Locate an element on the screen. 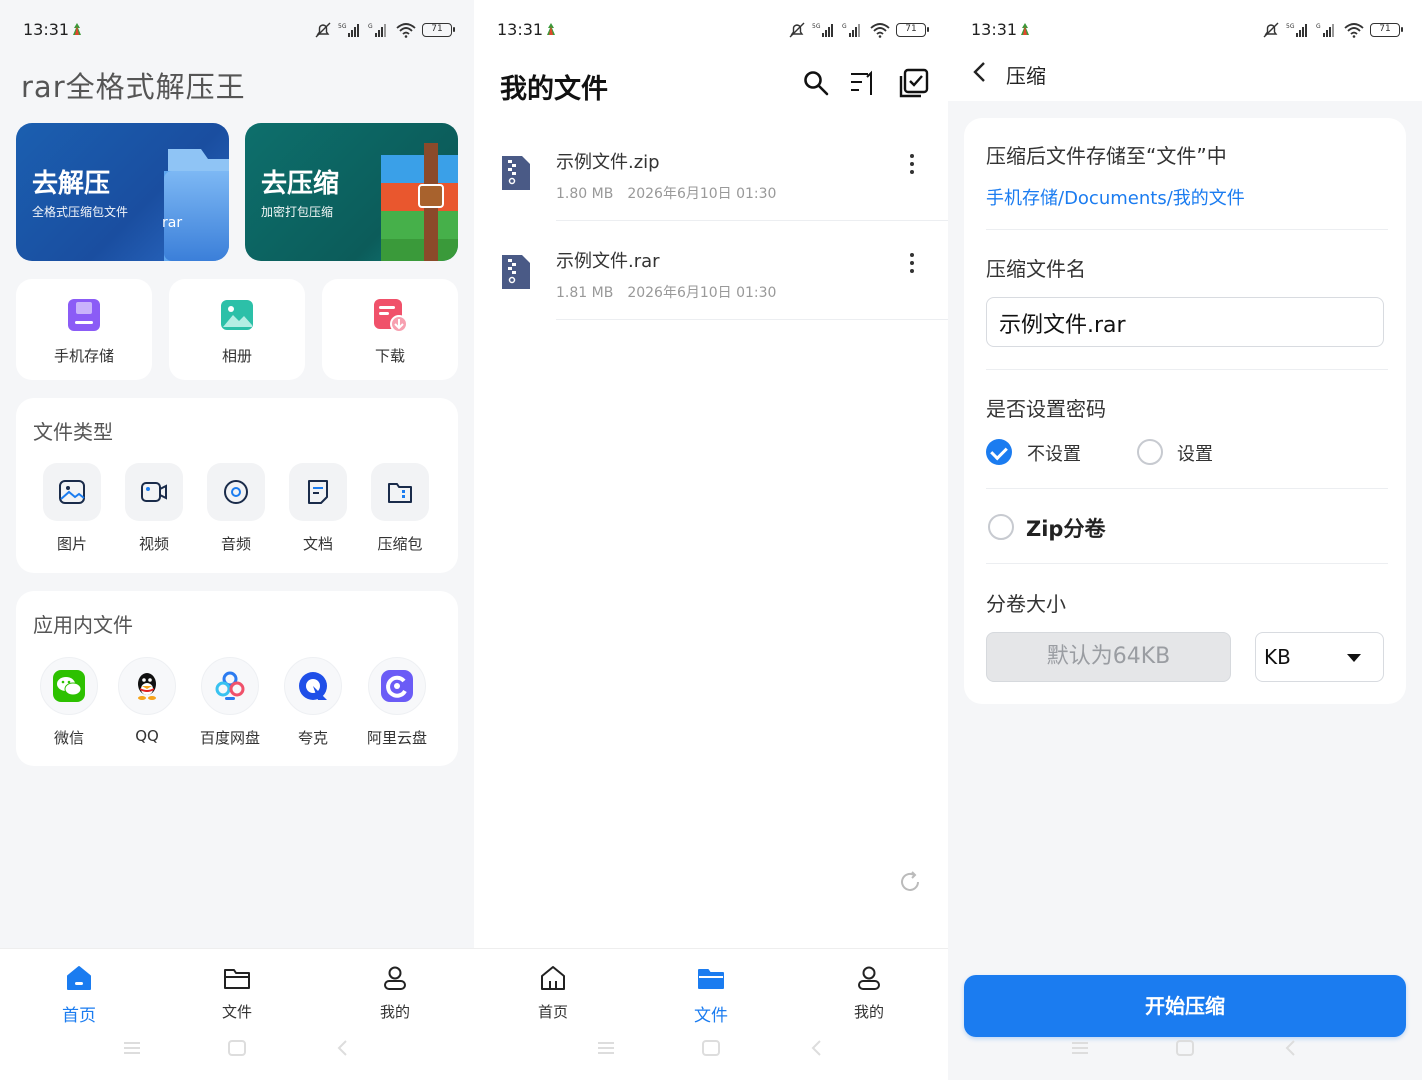  storage-label: 压缩后文件存储至“文件”中 is located at coordinates (1106, 156).